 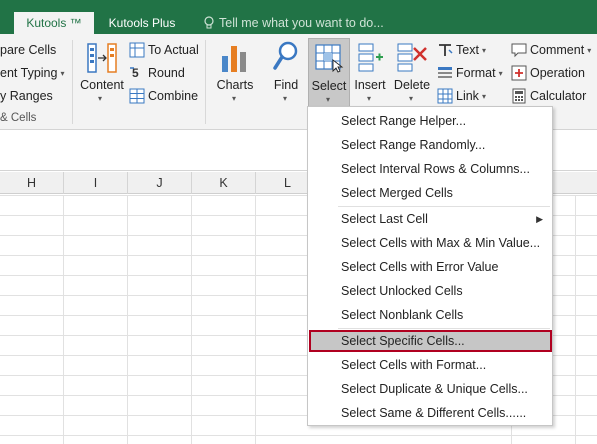 What do you see at coordinates (102, 58) in the screenshot?
I see `content-icon` at bounding box center [102, 58].